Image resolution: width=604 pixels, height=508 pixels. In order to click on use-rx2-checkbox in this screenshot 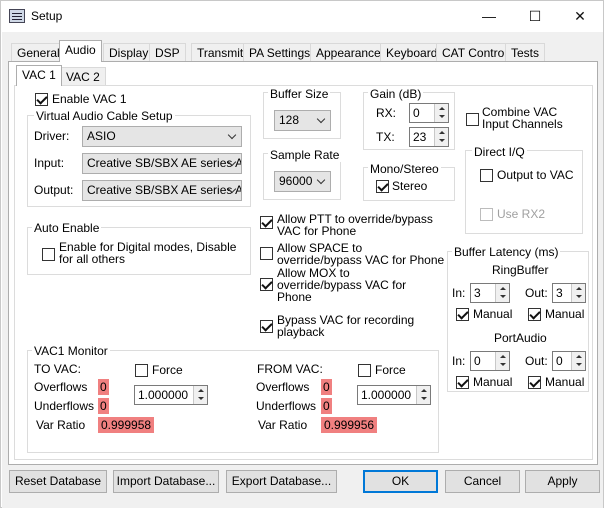, I will do `click(486, 214)`.